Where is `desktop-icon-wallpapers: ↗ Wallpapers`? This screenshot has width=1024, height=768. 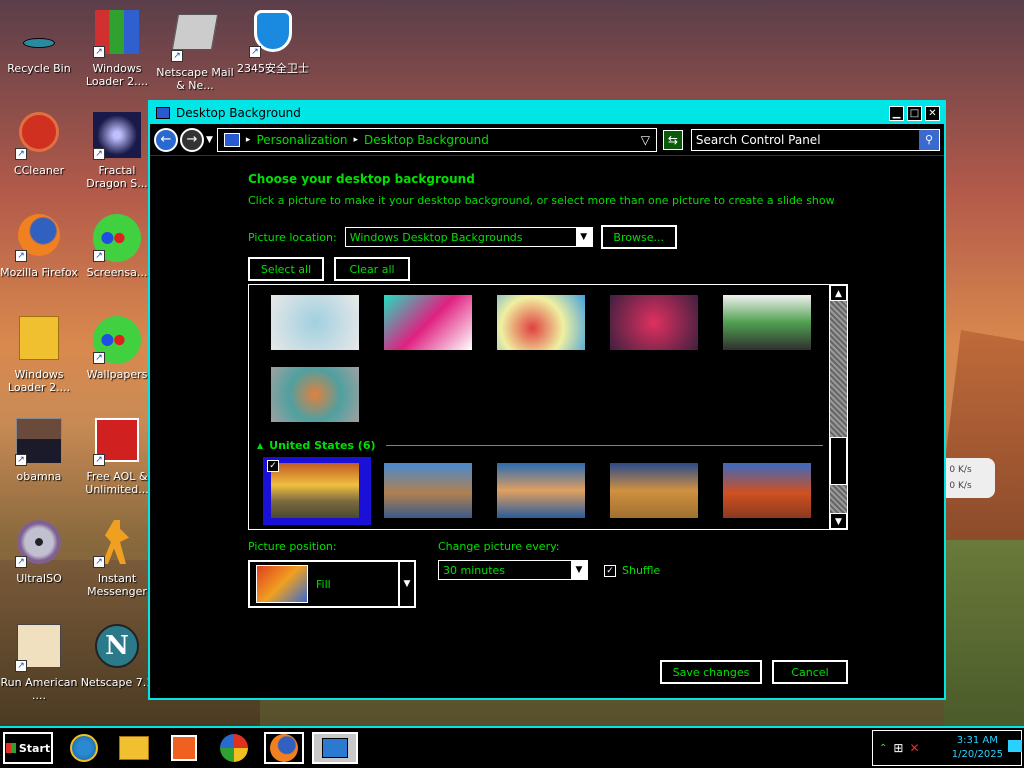 desktop-icon-wallpapers: ↗ Wallpapers is located at coordinates (117, 348).